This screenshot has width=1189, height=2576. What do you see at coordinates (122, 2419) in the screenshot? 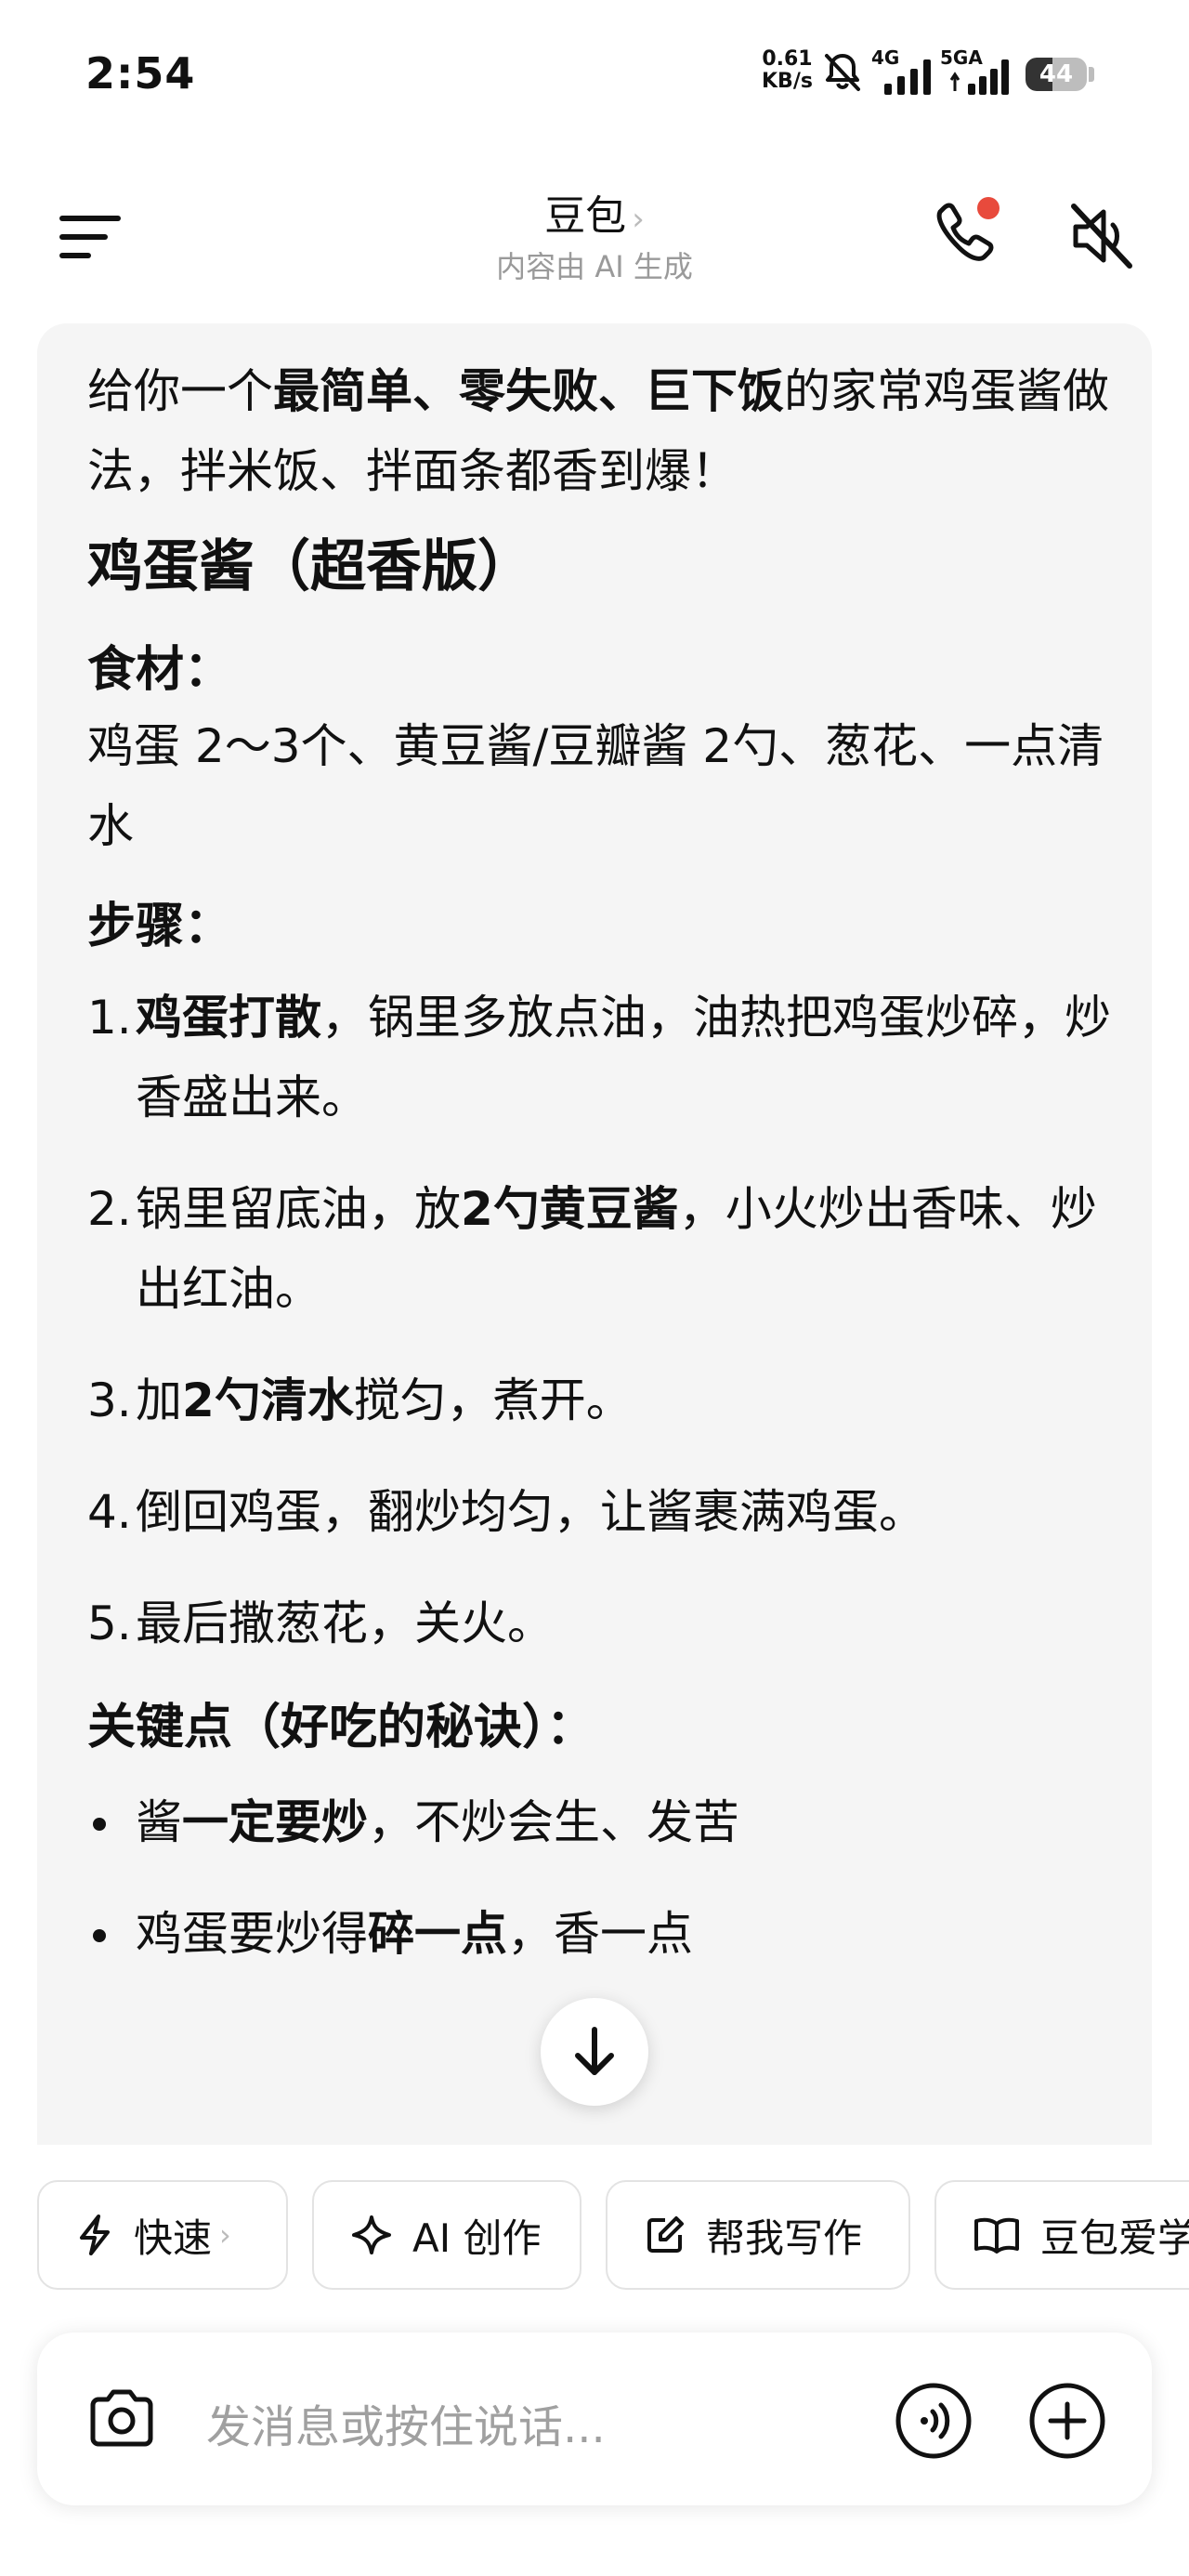
I see `camera-icon` at bounding box center [122, 2419].